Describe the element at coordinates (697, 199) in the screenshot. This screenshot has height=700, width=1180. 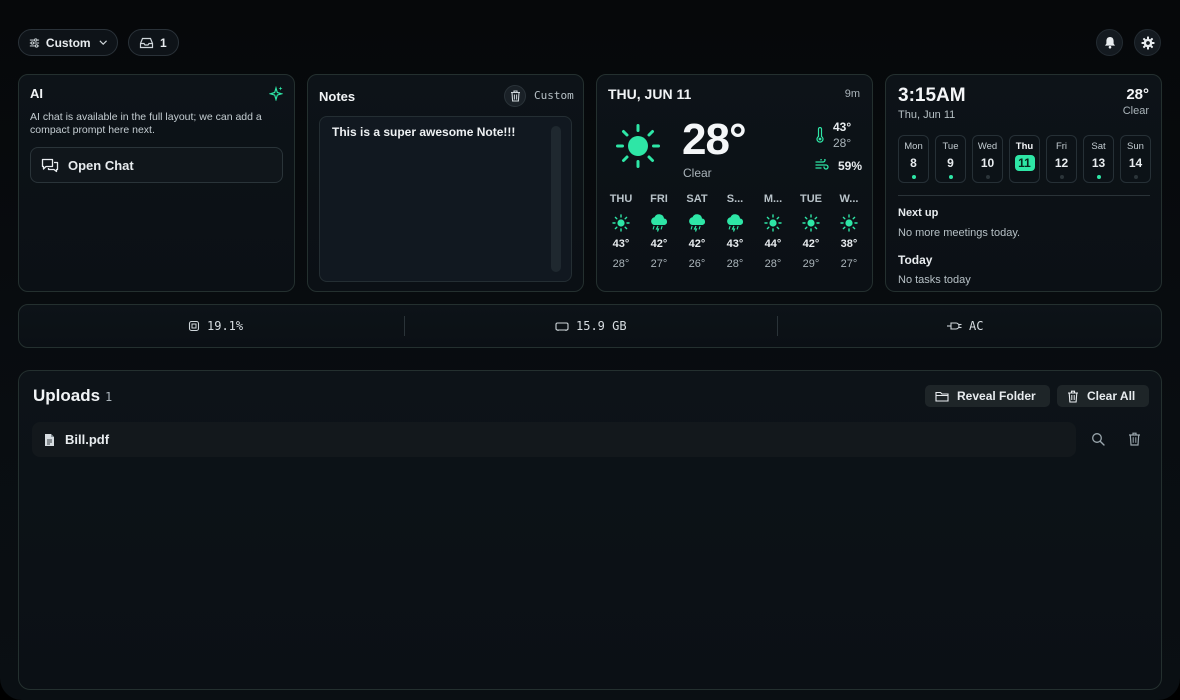
I see `forecast-day-label: SAT` at that location.